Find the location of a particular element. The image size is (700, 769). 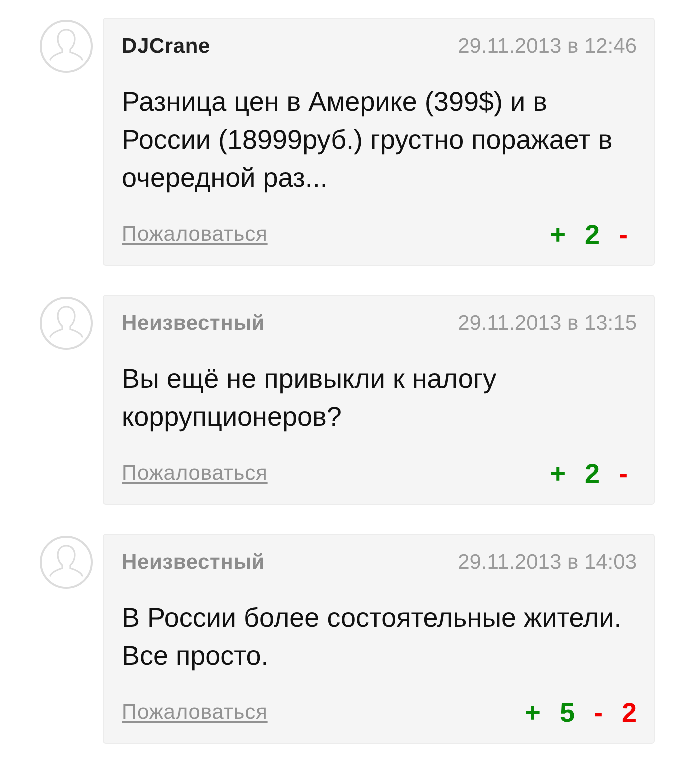

comment-date: 29.11.2013 в 14:03 is located at coordinates (547, 563).